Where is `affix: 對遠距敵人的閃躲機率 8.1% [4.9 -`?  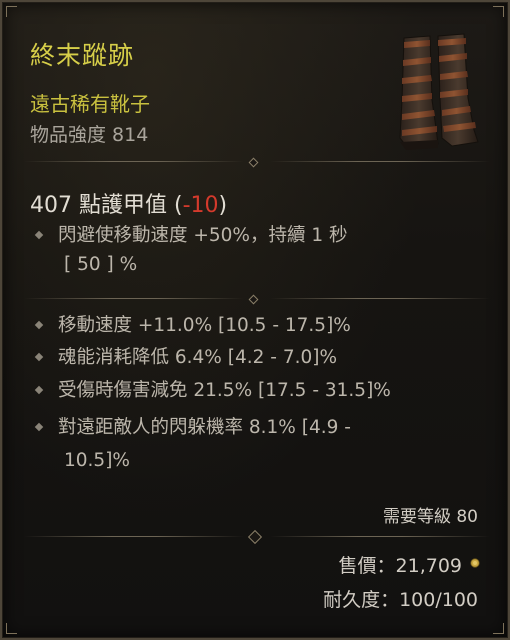 affix: 對遠距敵人的閃躲機率 8.1% [4.9 - is located at coordinates (192, 428).